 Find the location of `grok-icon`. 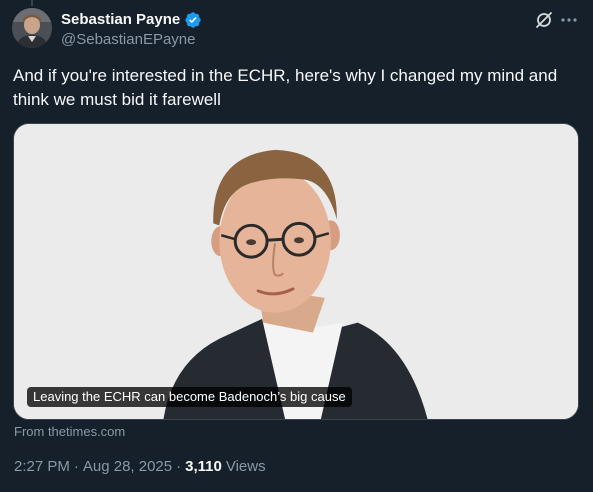

grok-icon is located at coordinates (544, 20).